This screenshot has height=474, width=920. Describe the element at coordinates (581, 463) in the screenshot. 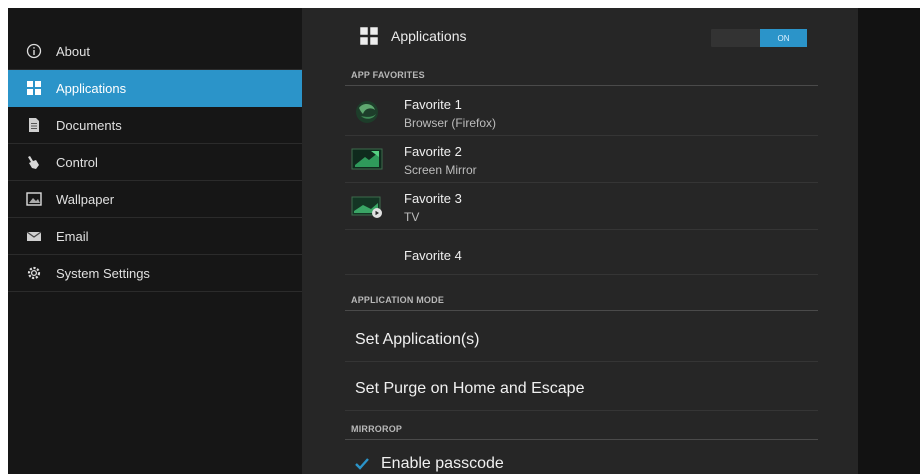

I see `enable-passcode-item: Enable passcode` at that location.